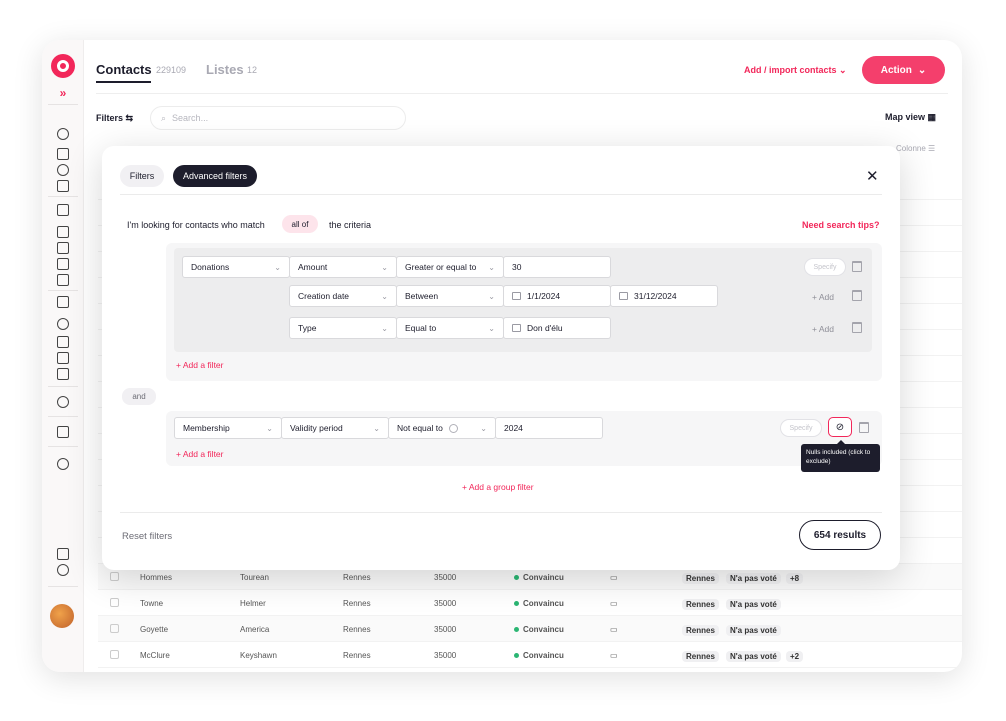 The height and width of the screenshot is (721, 1006). Describe the element at coordinates (215, 176) in the screenshot. I see `tab-advanced-filters: Advanced filters` at that location.